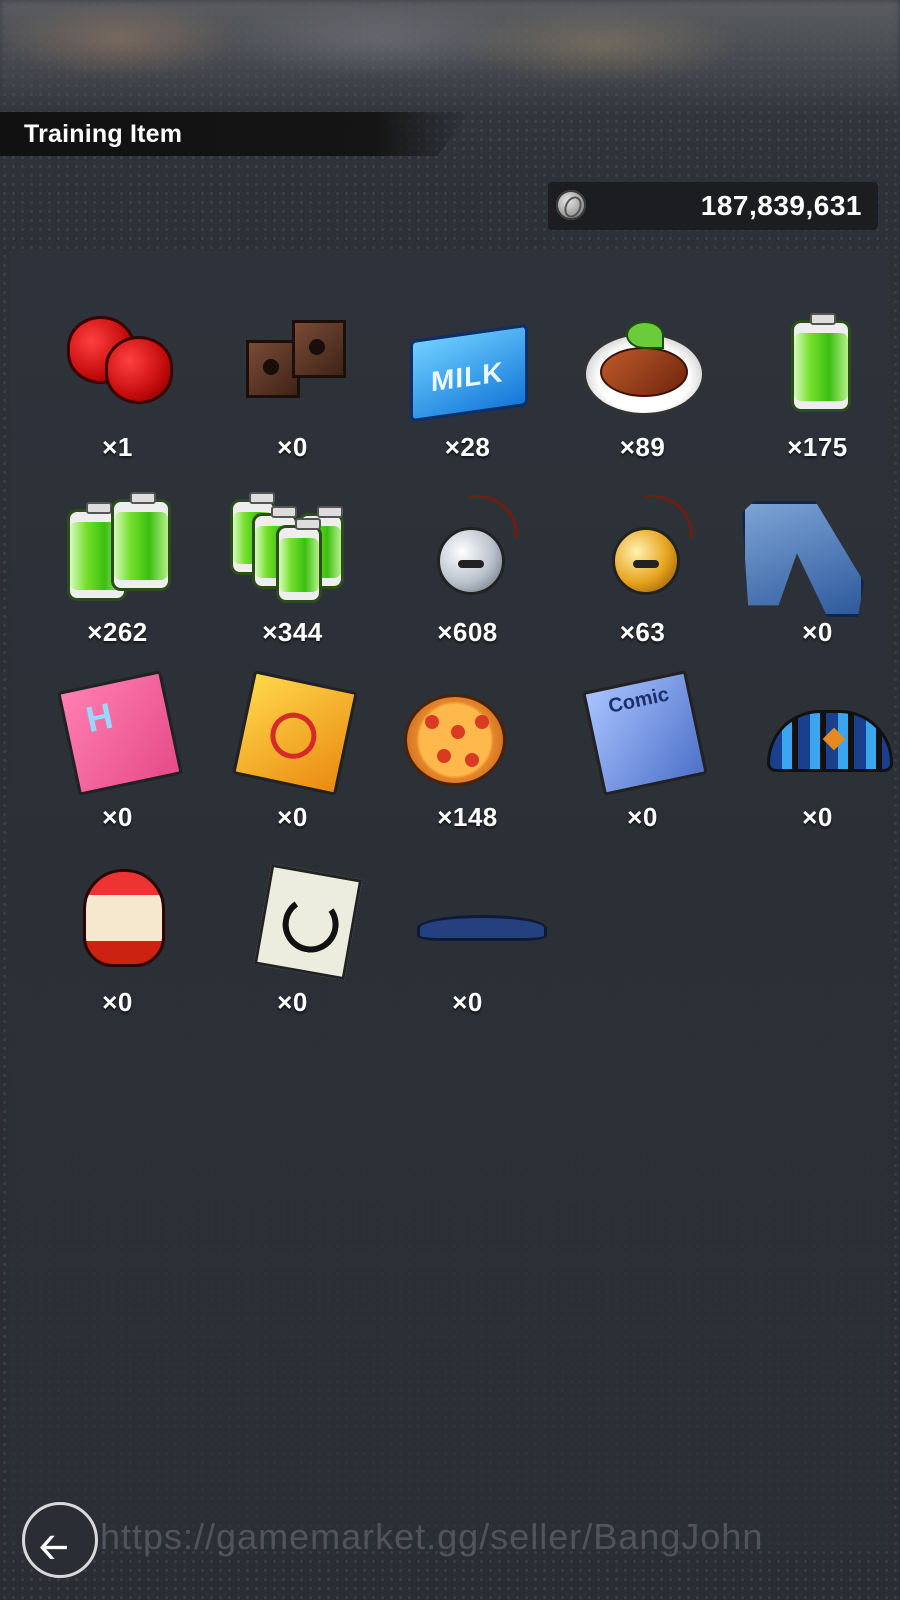 The height and width of the screenshot is (1600, 900). Describe the element at coordinates (645, 733) in the screenshot. I see `comic-book-icon` at that location.